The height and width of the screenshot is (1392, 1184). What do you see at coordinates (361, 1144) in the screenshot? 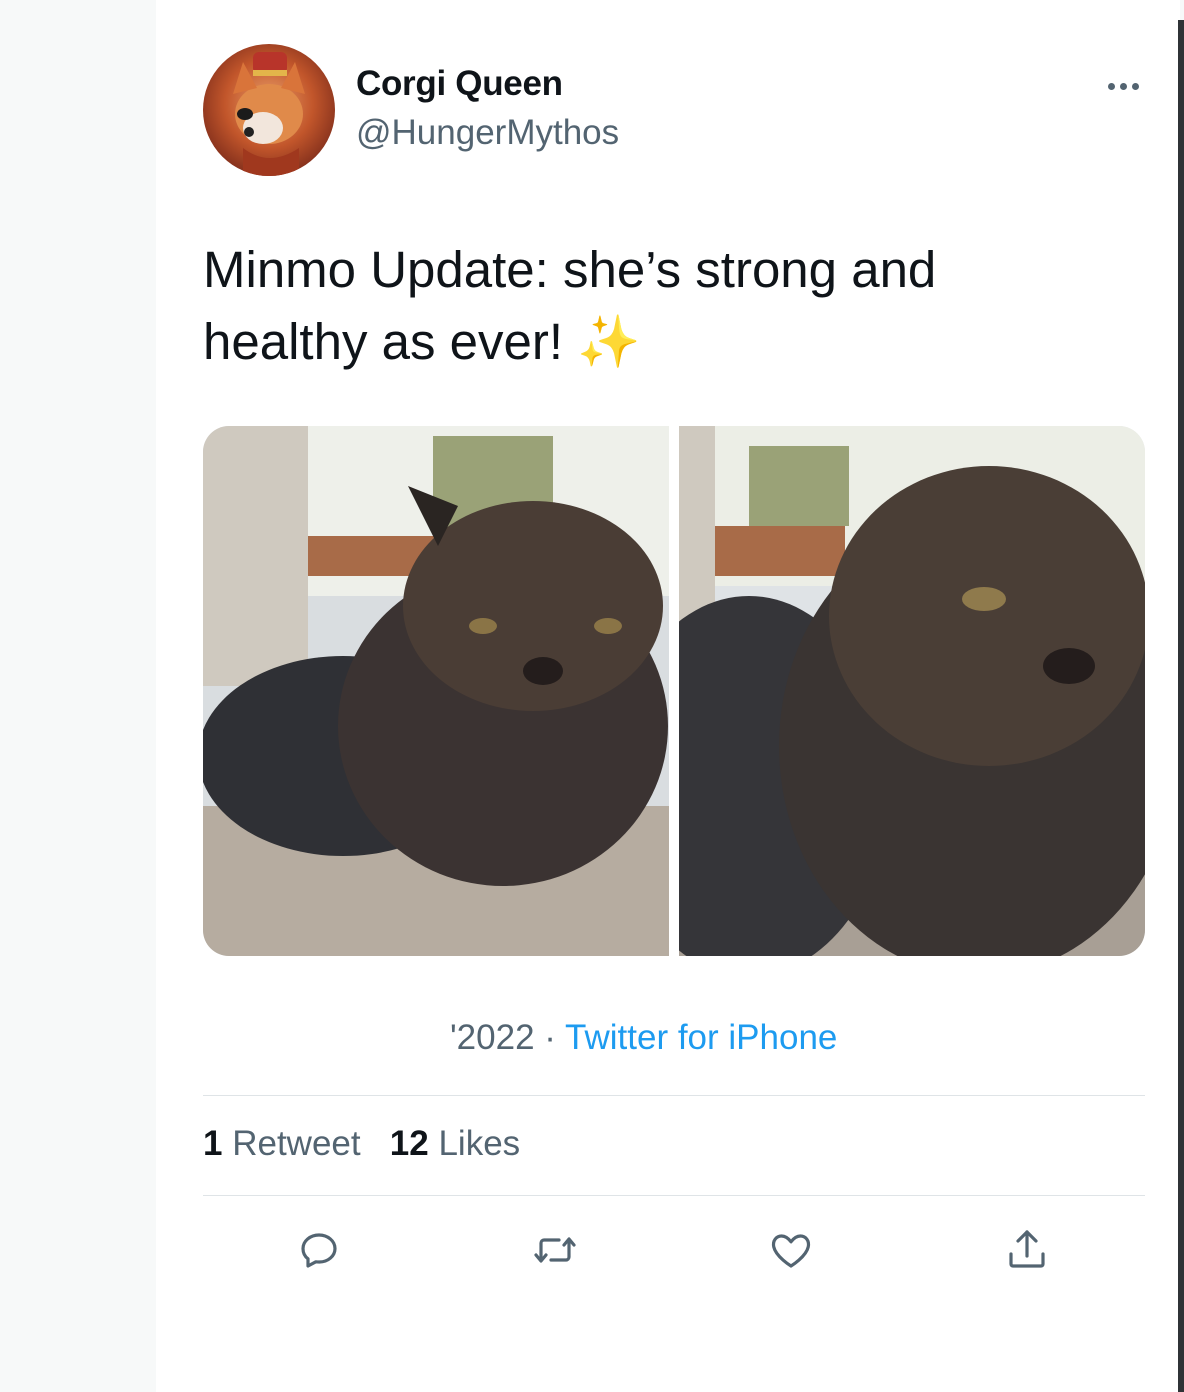
I see `tweet-stats: 1 Retweet 12 Likes` at bounding box center [361, 1144].